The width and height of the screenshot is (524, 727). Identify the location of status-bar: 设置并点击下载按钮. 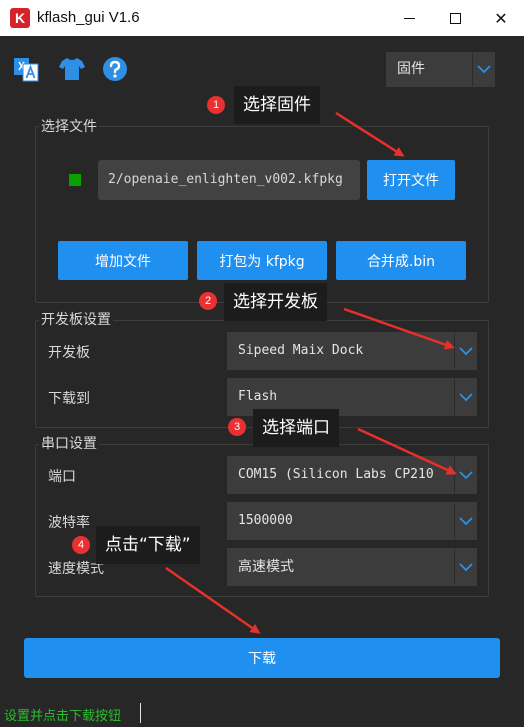
(262, 713).